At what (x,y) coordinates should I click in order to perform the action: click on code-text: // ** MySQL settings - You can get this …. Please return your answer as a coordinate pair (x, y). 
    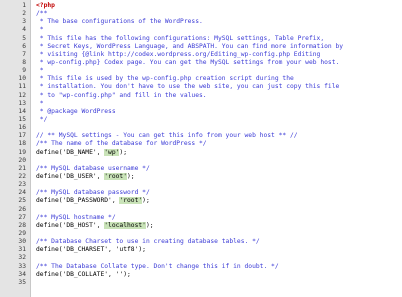
    Looking at the image, I should click on (167, 136).